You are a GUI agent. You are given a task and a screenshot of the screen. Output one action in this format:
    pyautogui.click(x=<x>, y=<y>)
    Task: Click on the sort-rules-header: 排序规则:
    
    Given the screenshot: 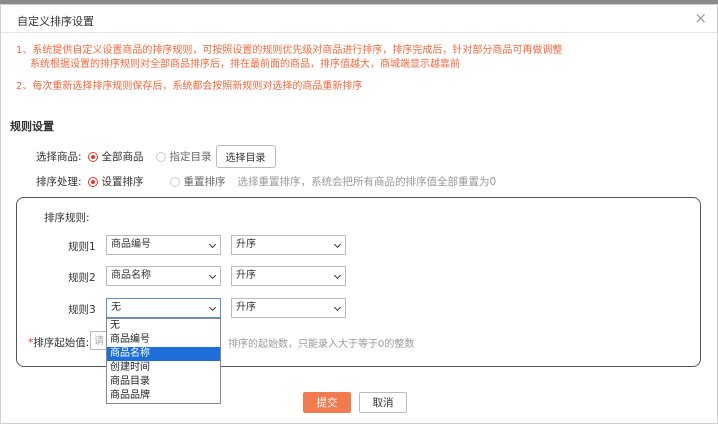 What is the action you would take?
    pyautogui.click(x=67, y=218)
    